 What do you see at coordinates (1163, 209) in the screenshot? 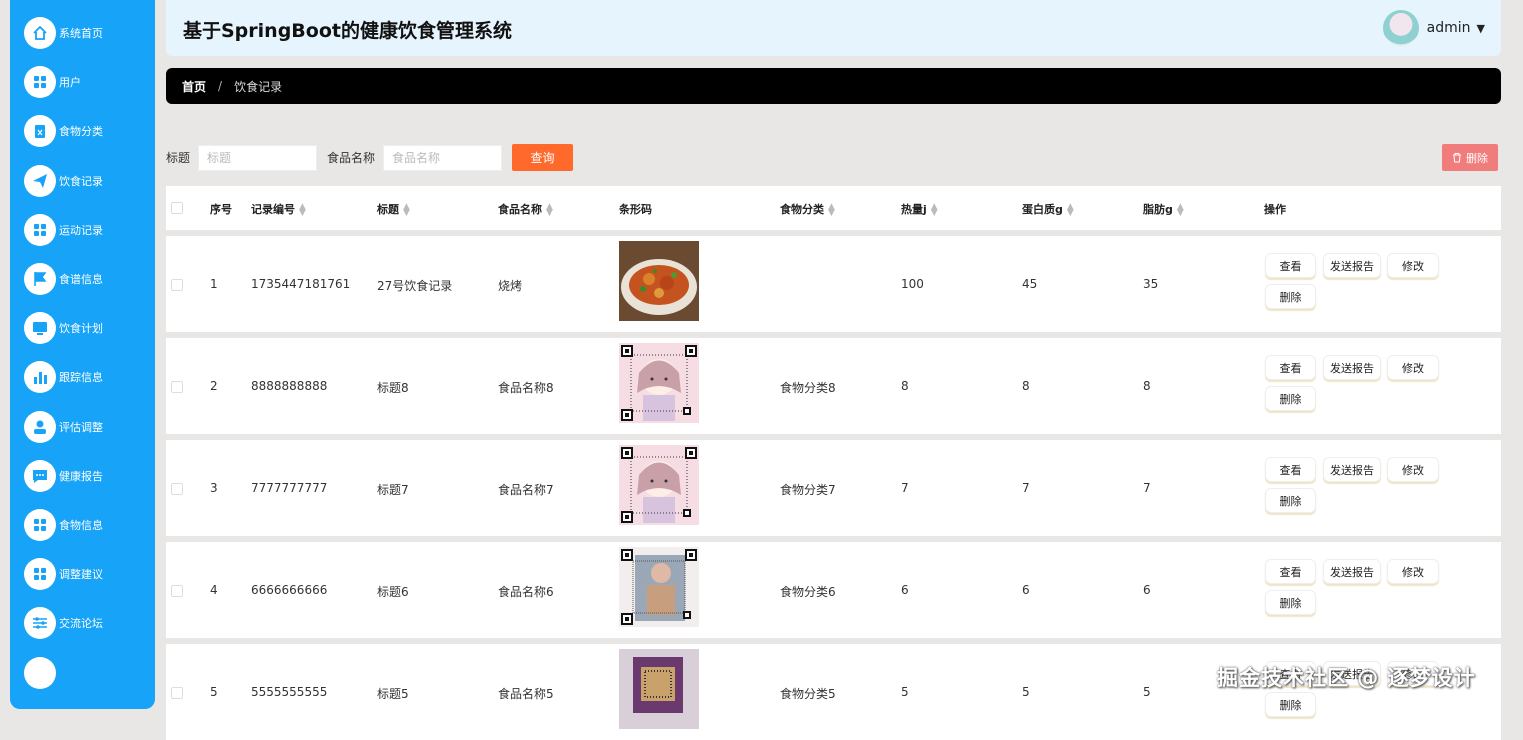
I see `th-fat: 脂肪g ▲ ▼` at bounding box center [1163, 209].